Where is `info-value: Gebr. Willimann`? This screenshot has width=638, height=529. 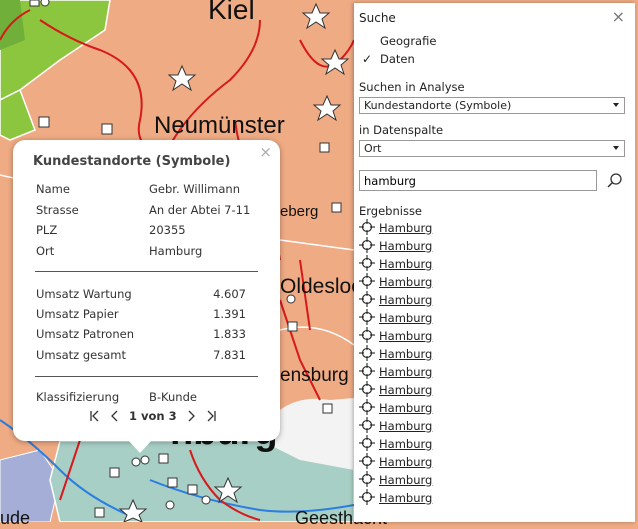
info-value: Gebr. Willimann is located at coordinates (194, 189).